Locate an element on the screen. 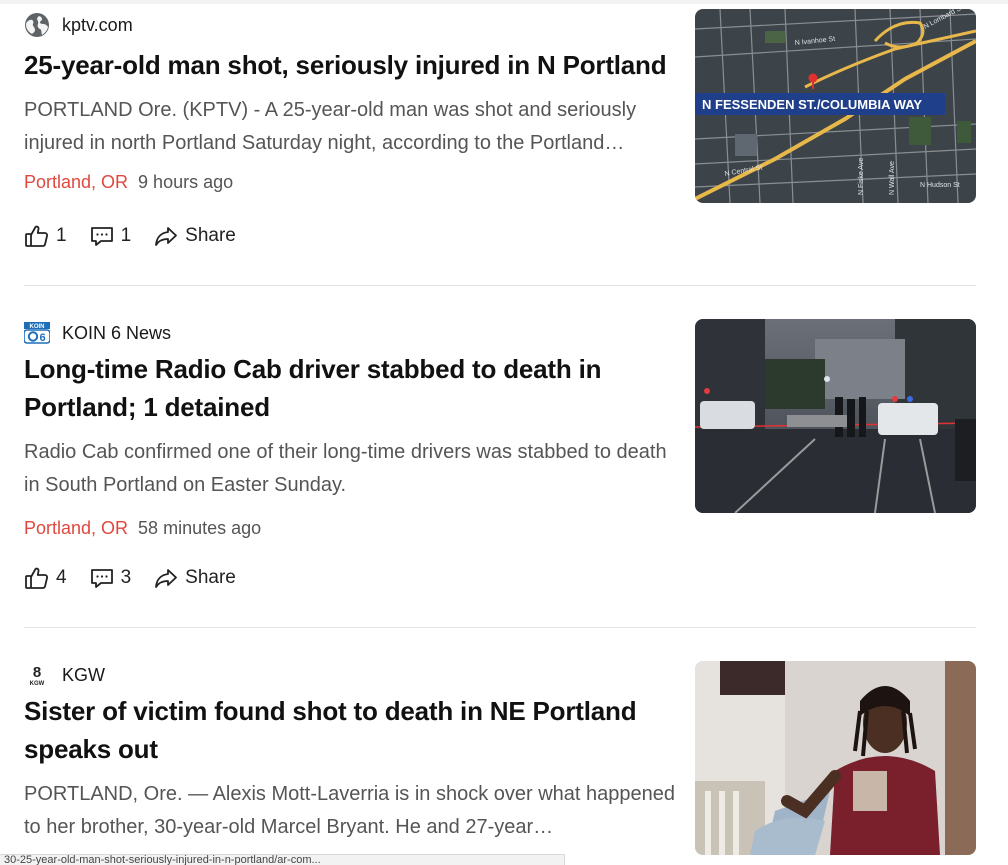 The image size is (1008, 865). source-name: KGW is located at coordinates (83, 674).